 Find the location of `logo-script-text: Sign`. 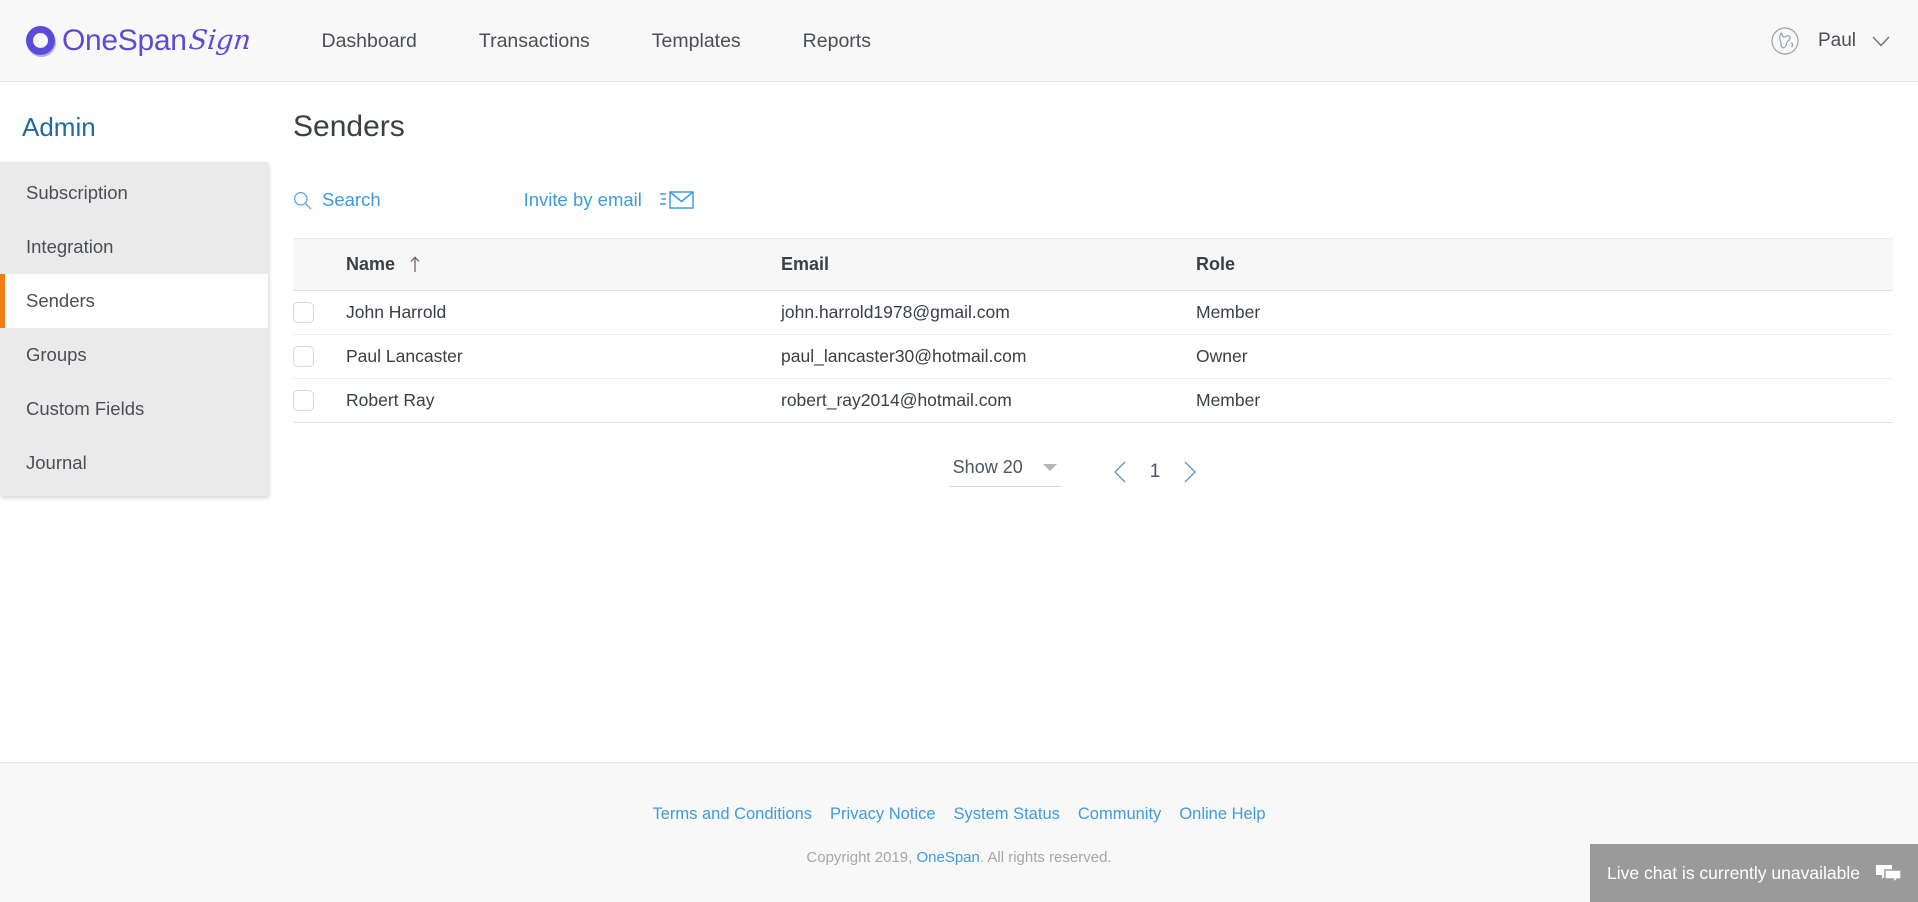

logo-script-text: Sign is located at coordinates (220, 40).